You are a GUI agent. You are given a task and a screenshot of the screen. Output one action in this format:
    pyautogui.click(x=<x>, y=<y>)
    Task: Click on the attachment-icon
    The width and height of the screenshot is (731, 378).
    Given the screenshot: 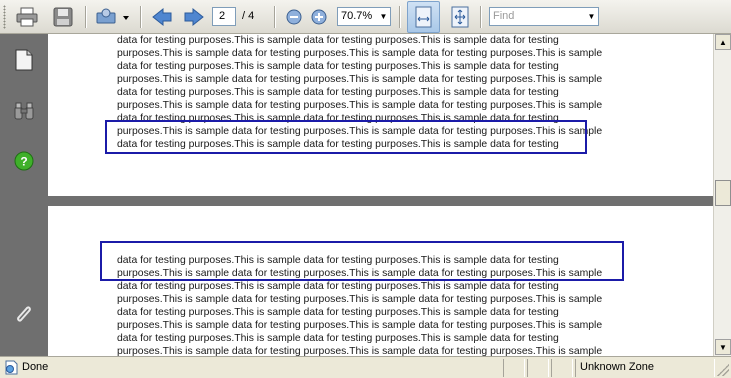 What is the action you would take?
    pyautogui.click(x=24, y=314)
    